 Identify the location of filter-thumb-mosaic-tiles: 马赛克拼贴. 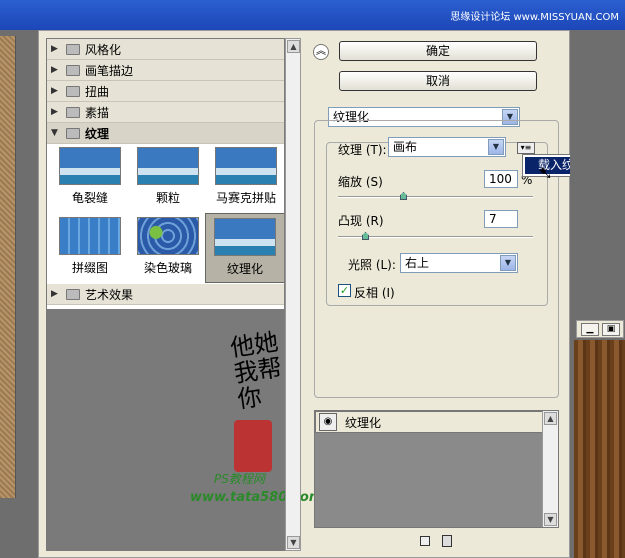
(245, 178).